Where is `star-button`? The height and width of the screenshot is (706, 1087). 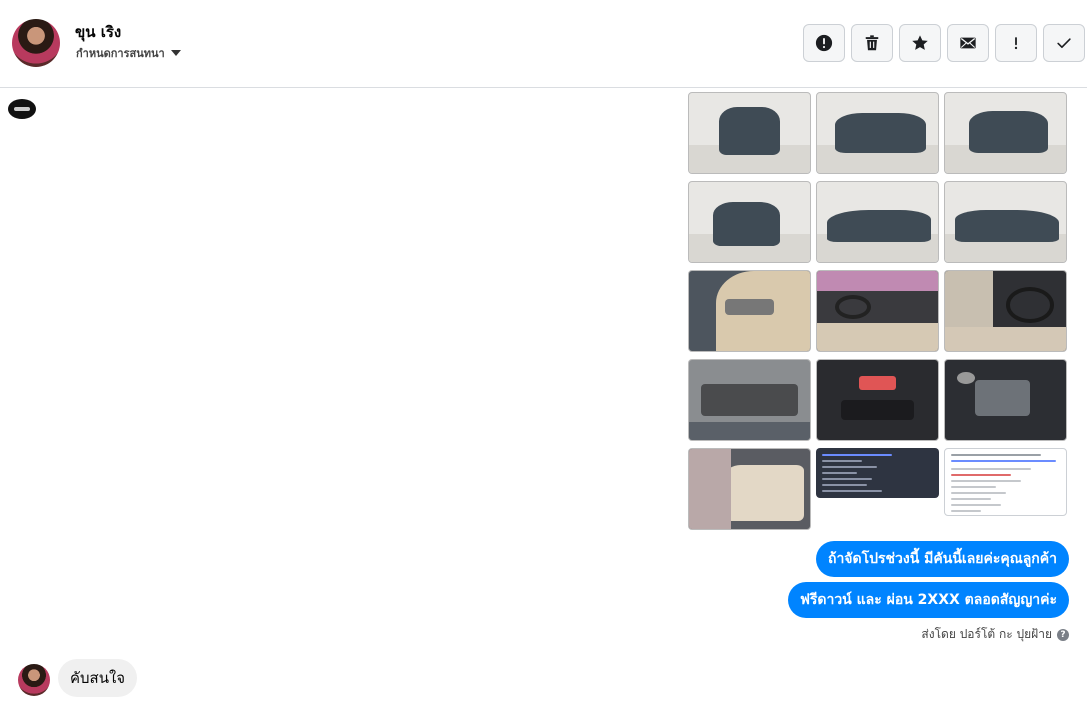 star-button is located at coordinates (920, 43).